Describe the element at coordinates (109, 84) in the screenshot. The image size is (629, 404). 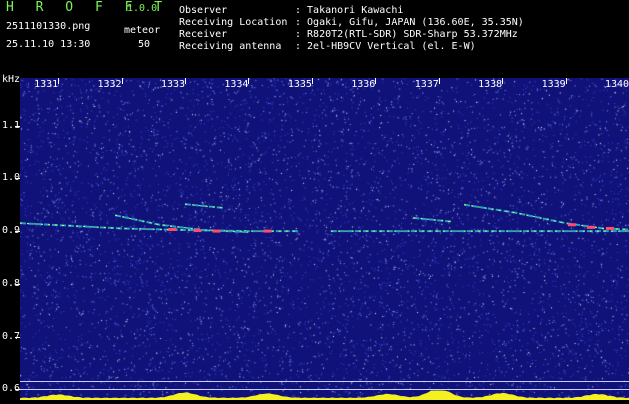
I see `x-tick-label: 1332` at that location.